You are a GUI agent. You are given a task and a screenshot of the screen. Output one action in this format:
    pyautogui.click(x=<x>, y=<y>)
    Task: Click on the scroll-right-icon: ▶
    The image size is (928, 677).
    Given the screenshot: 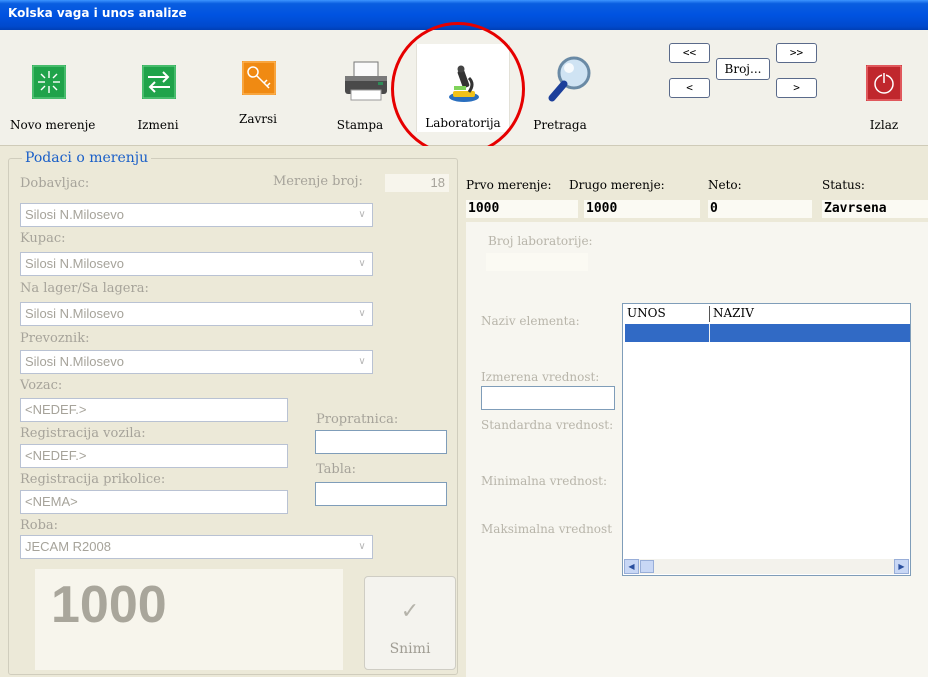 What is the action you would take?
    pyautogui.click(x=901, y=566)
    